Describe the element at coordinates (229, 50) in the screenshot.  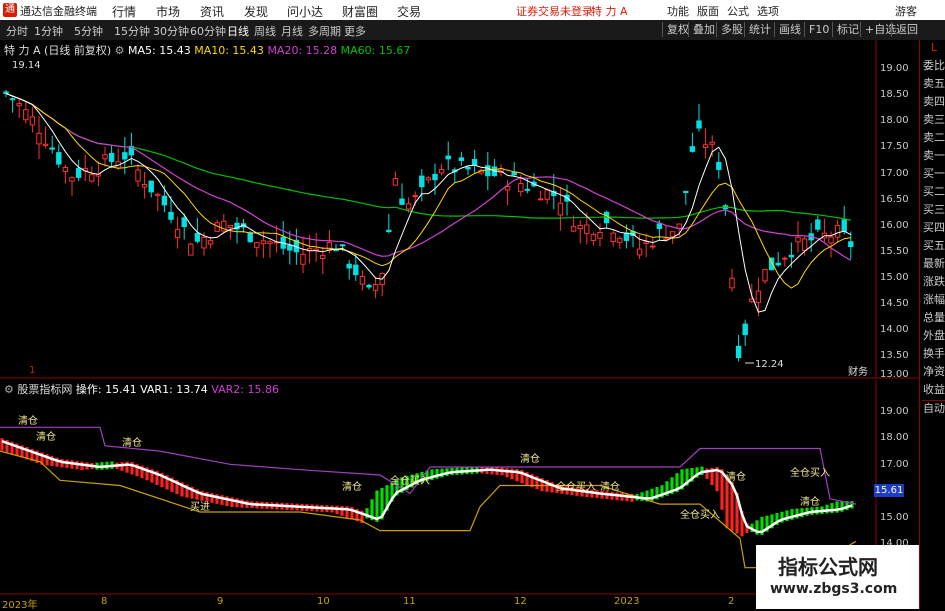
I see `ma10-label: MA10: 15.43` at that location.